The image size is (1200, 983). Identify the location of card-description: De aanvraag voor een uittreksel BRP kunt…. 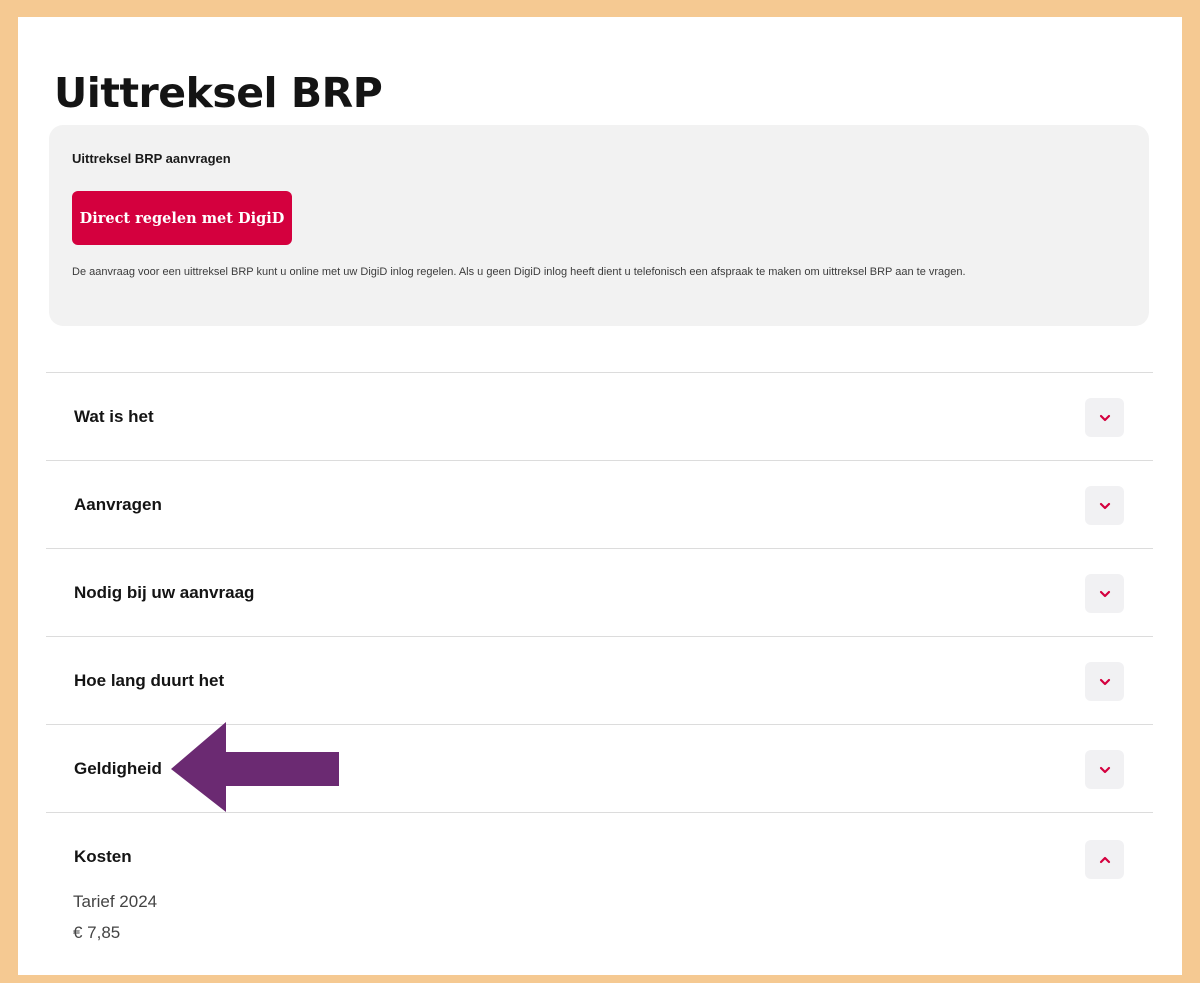
(519, 272).